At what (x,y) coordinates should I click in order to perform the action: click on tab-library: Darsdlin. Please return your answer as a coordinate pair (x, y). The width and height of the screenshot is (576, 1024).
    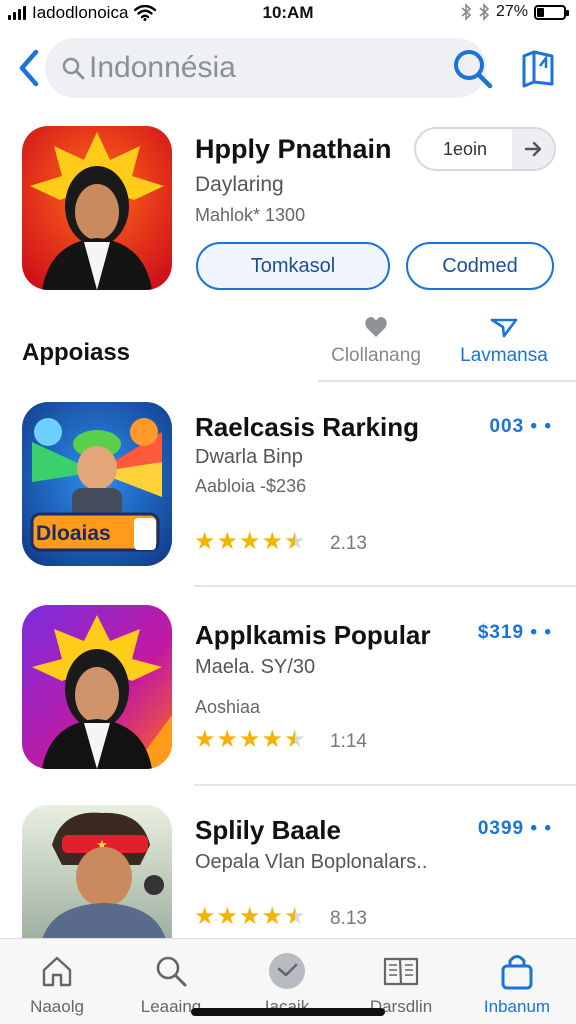
    Looking at the image, I should click on (401, 983).